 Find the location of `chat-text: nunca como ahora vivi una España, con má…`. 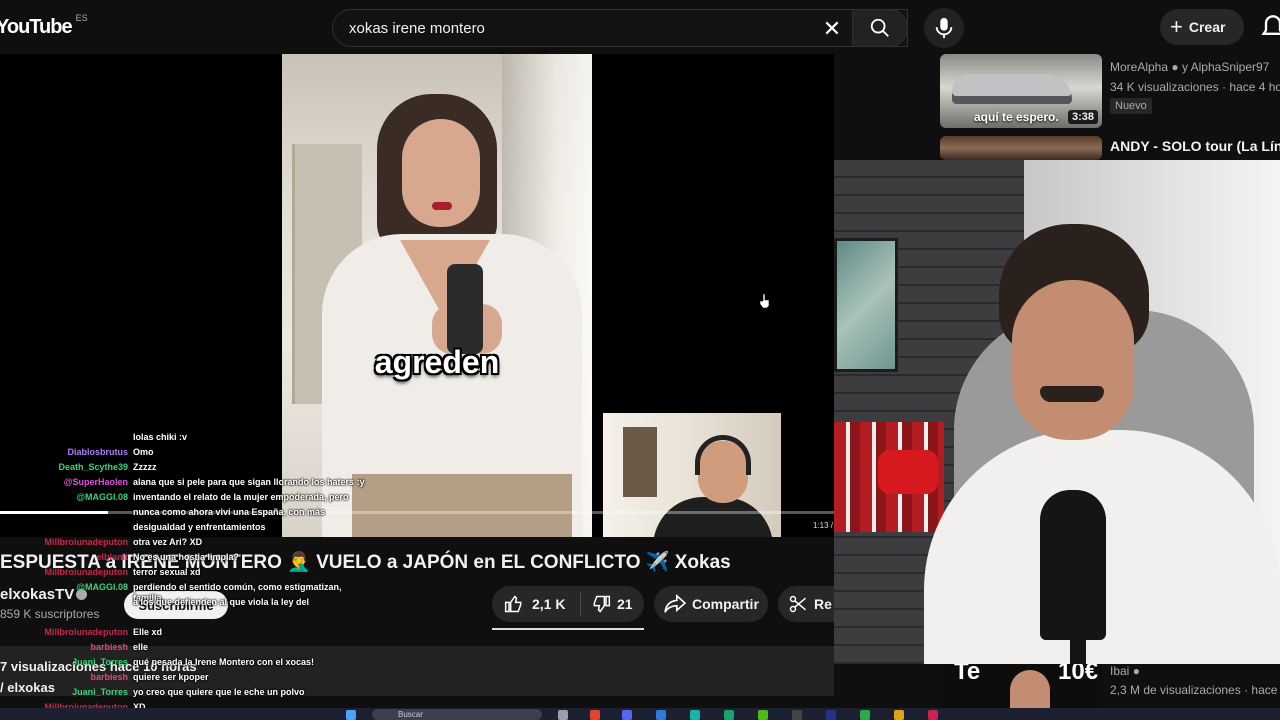

chat-text: nunca como ahora vivi una España, con má… is located at coordinates (229, 512).